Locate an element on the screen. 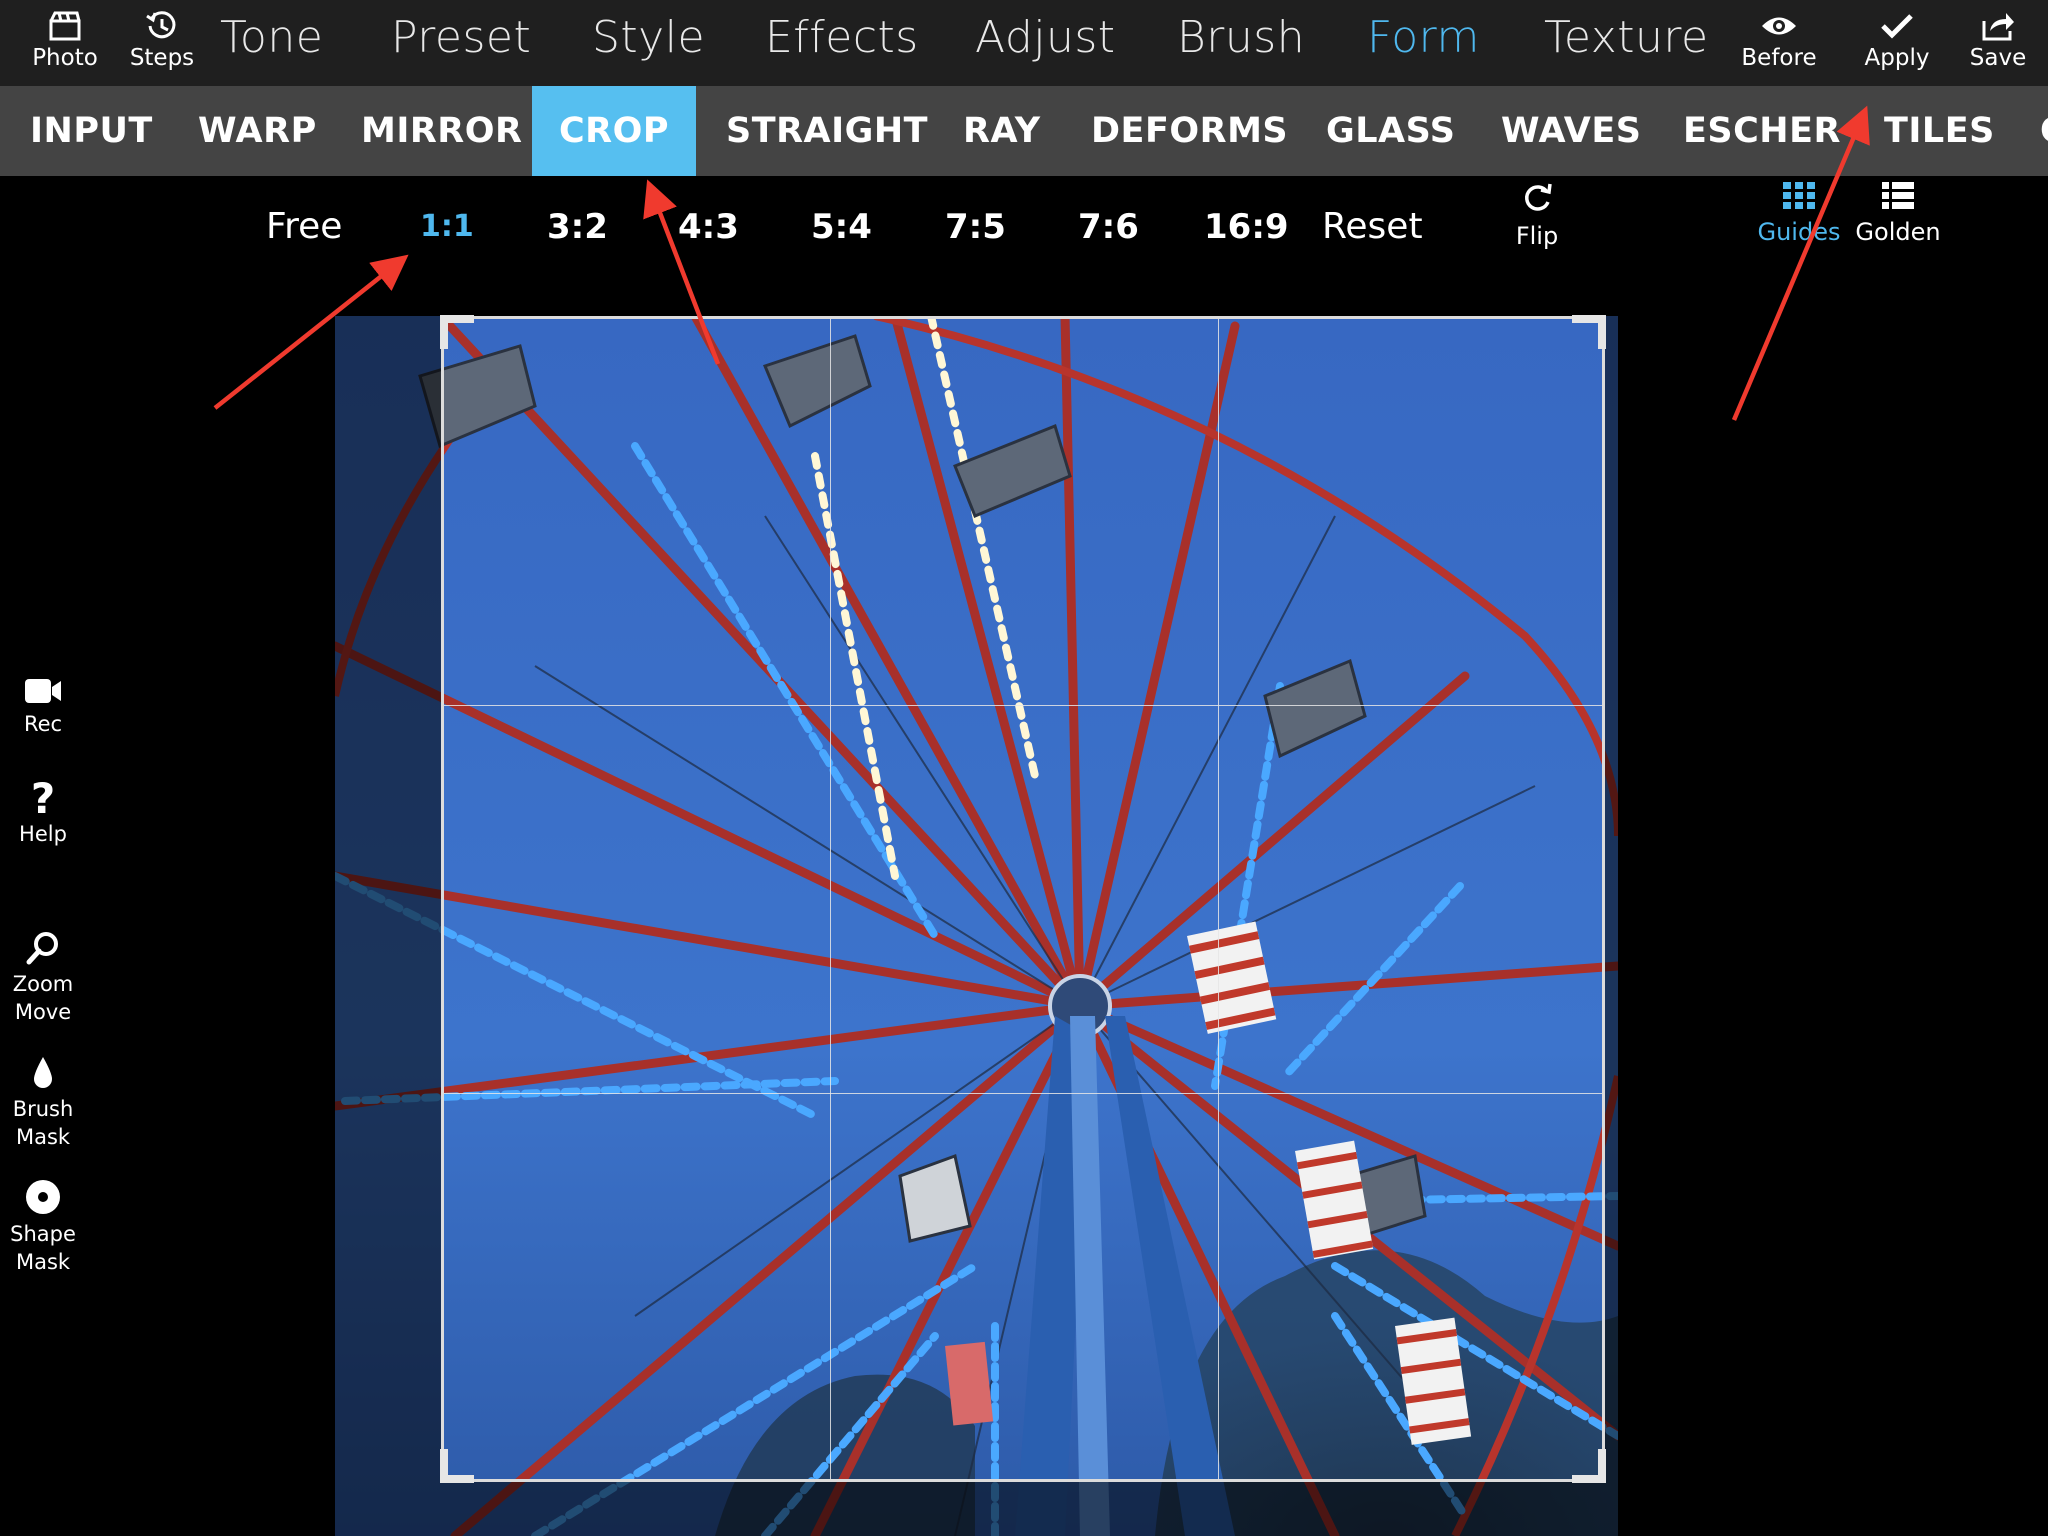 The height and width of the screenshot is (1536, 2048). crop-handle-bottom-right is located at coordinates (1588, 1465).